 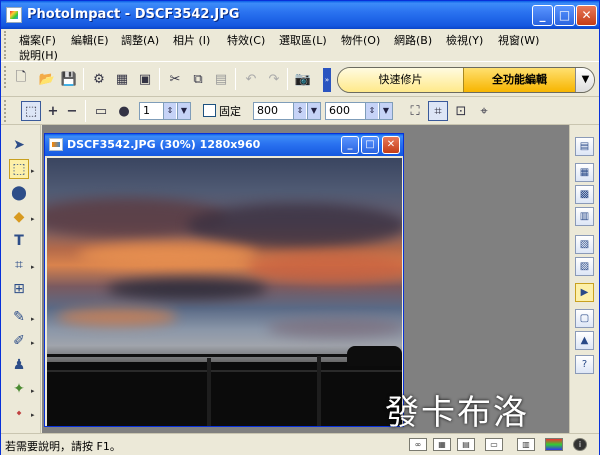 What do you see at coordinates (19, 241) in the screenshot?
I see `text-tool-icon: T` at bounding box center [19, 241].